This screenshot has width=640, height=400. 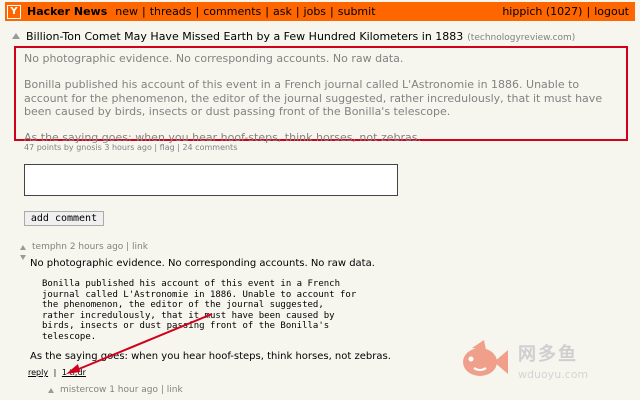 I want to click on comment-downvote-icon, so click(x=23, y=257).